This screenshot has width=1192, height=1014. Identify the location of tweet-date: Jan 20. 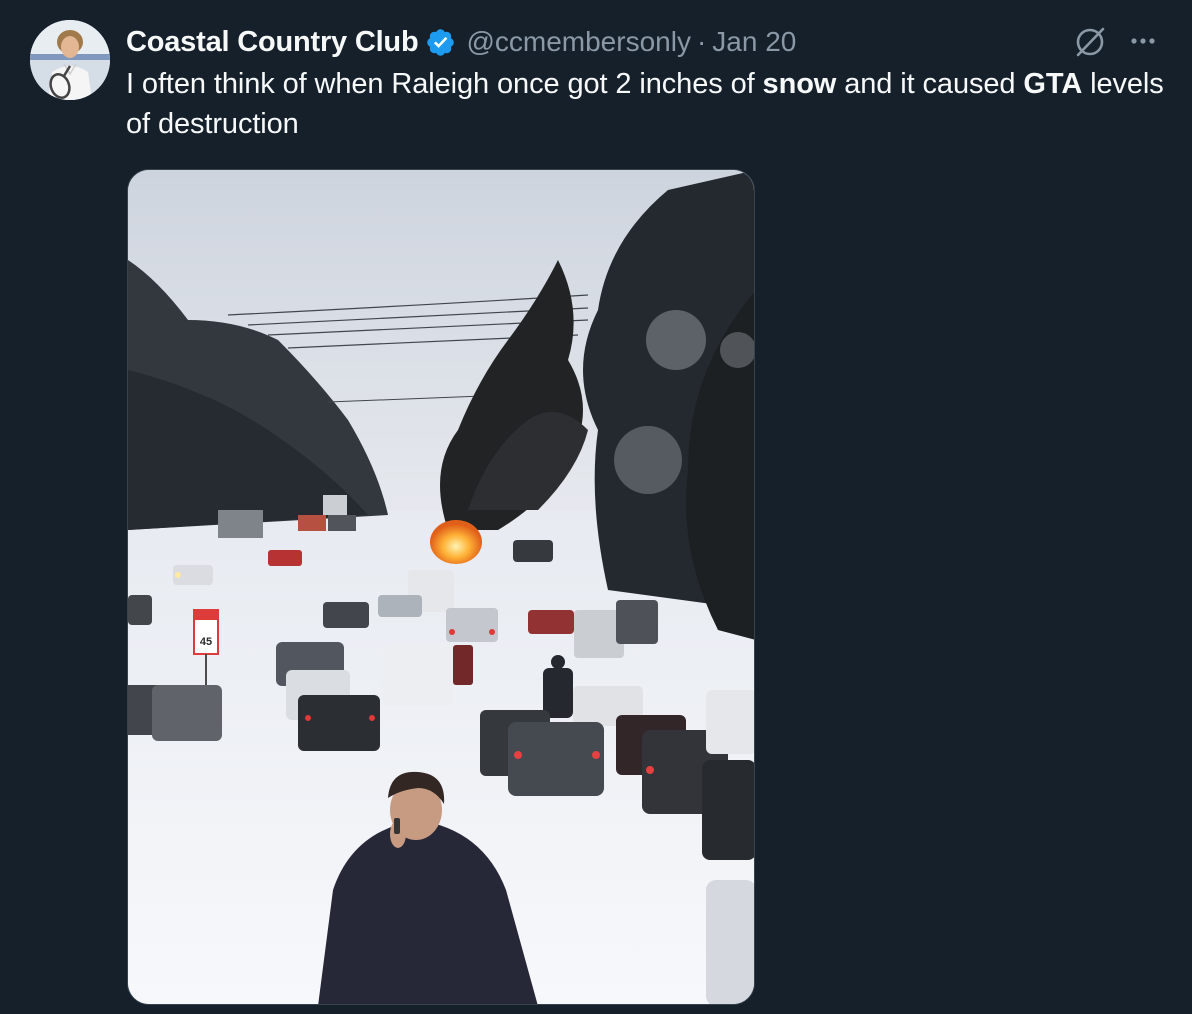
(754, 42).